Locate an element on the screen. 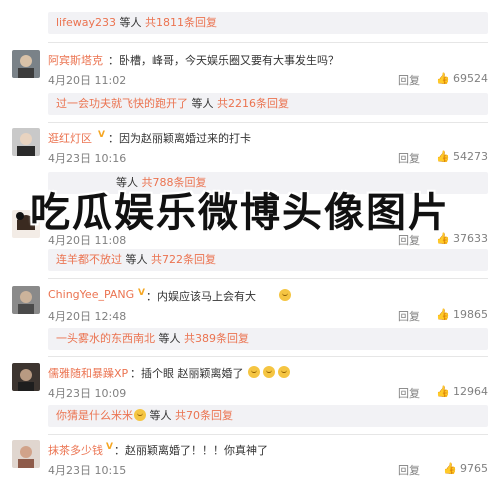 This screenshot has height=480, width=500. comment-time: 4月23日 10:16 is located at coordinates (87, 158).